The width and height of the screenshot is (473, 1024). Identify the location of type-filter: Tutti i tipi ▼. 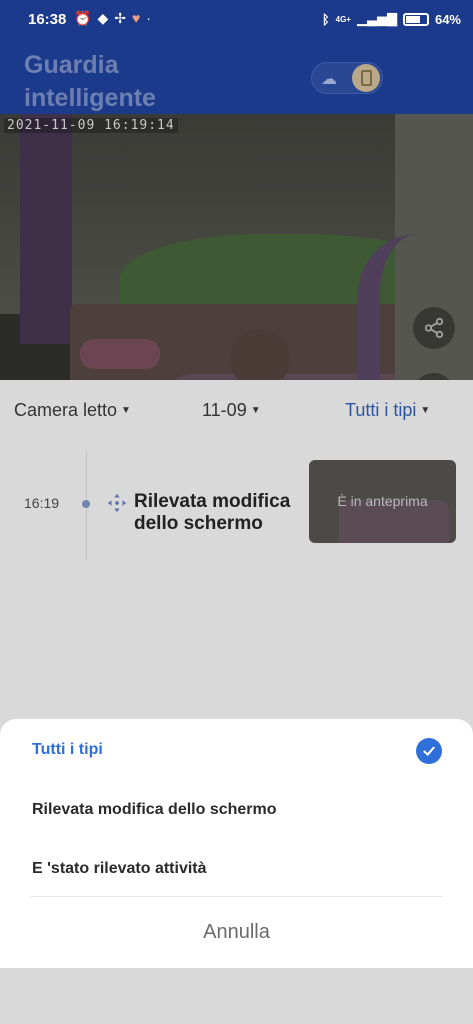
(387, 410).